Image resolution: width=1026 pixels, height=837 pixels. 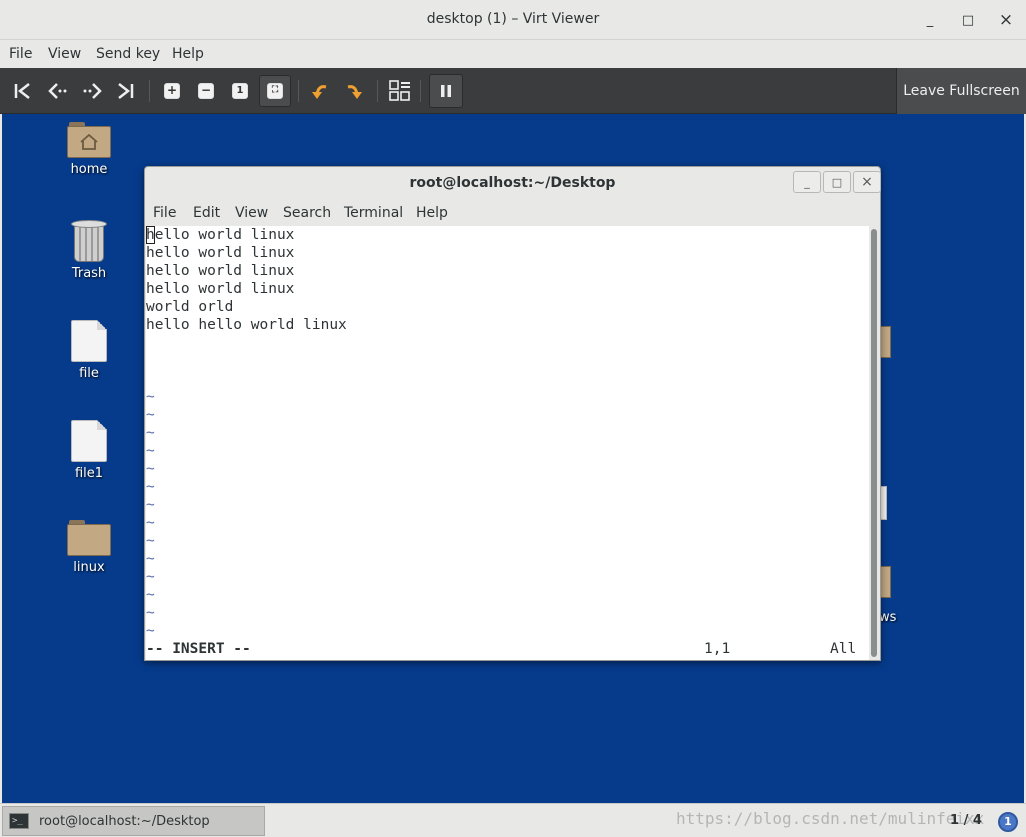 What do you see at coordinates (89, 373) in the screenshot?
I see `desktop-icon-label: file` at bounding box center [89, 373].